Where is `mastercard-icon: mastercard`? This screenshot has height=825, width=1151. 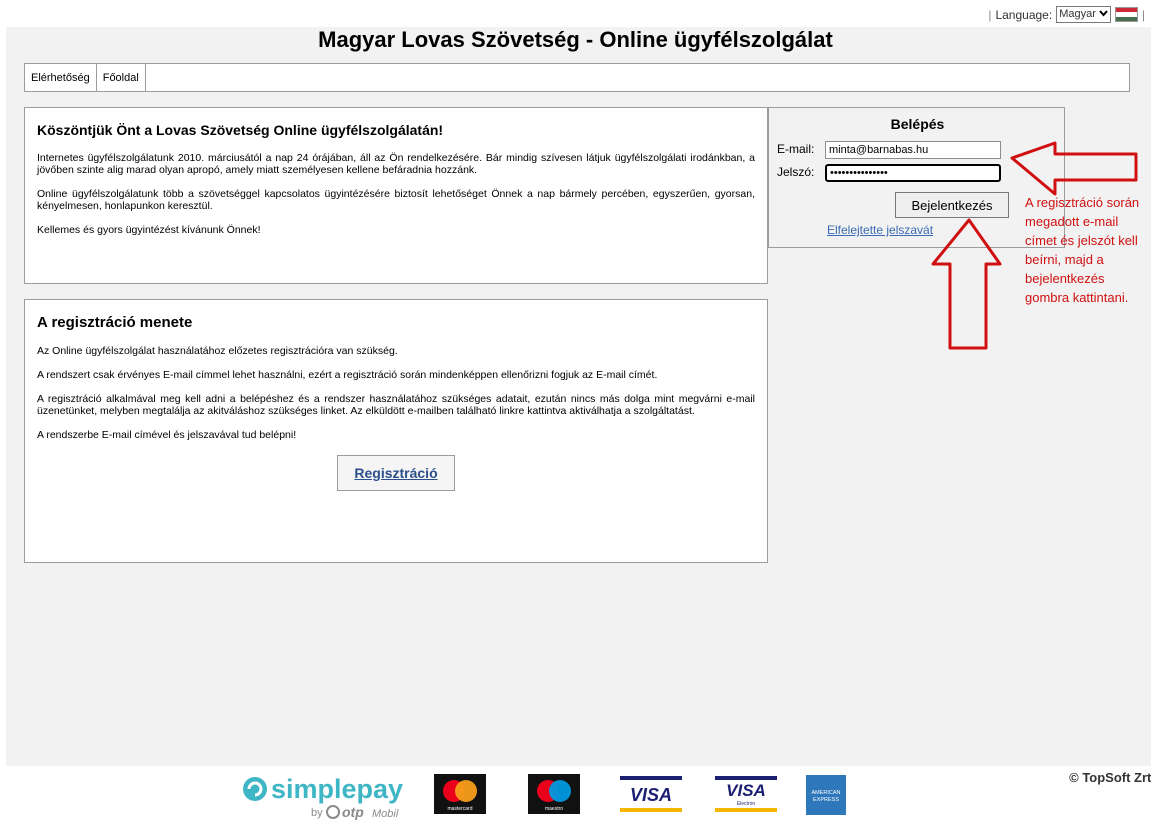
mastercard-icon: mastercard is located at coordinates (460, 794).